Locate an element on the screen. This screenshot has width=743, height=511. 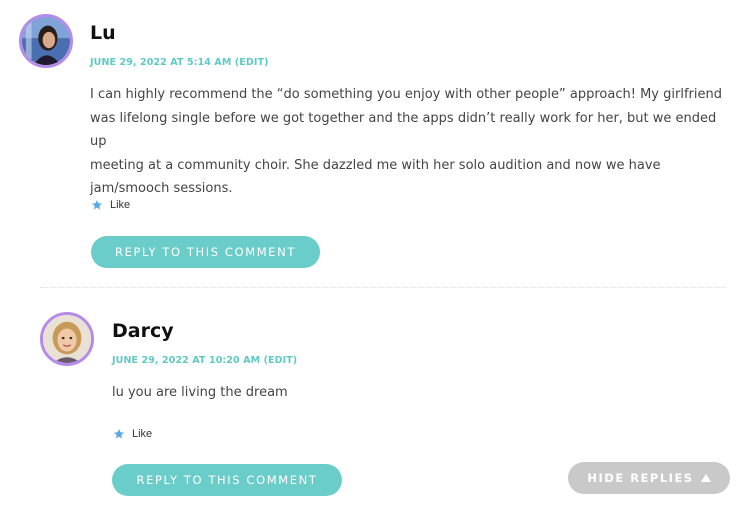
comment-author: Lu is located at coordinates (103, 33).